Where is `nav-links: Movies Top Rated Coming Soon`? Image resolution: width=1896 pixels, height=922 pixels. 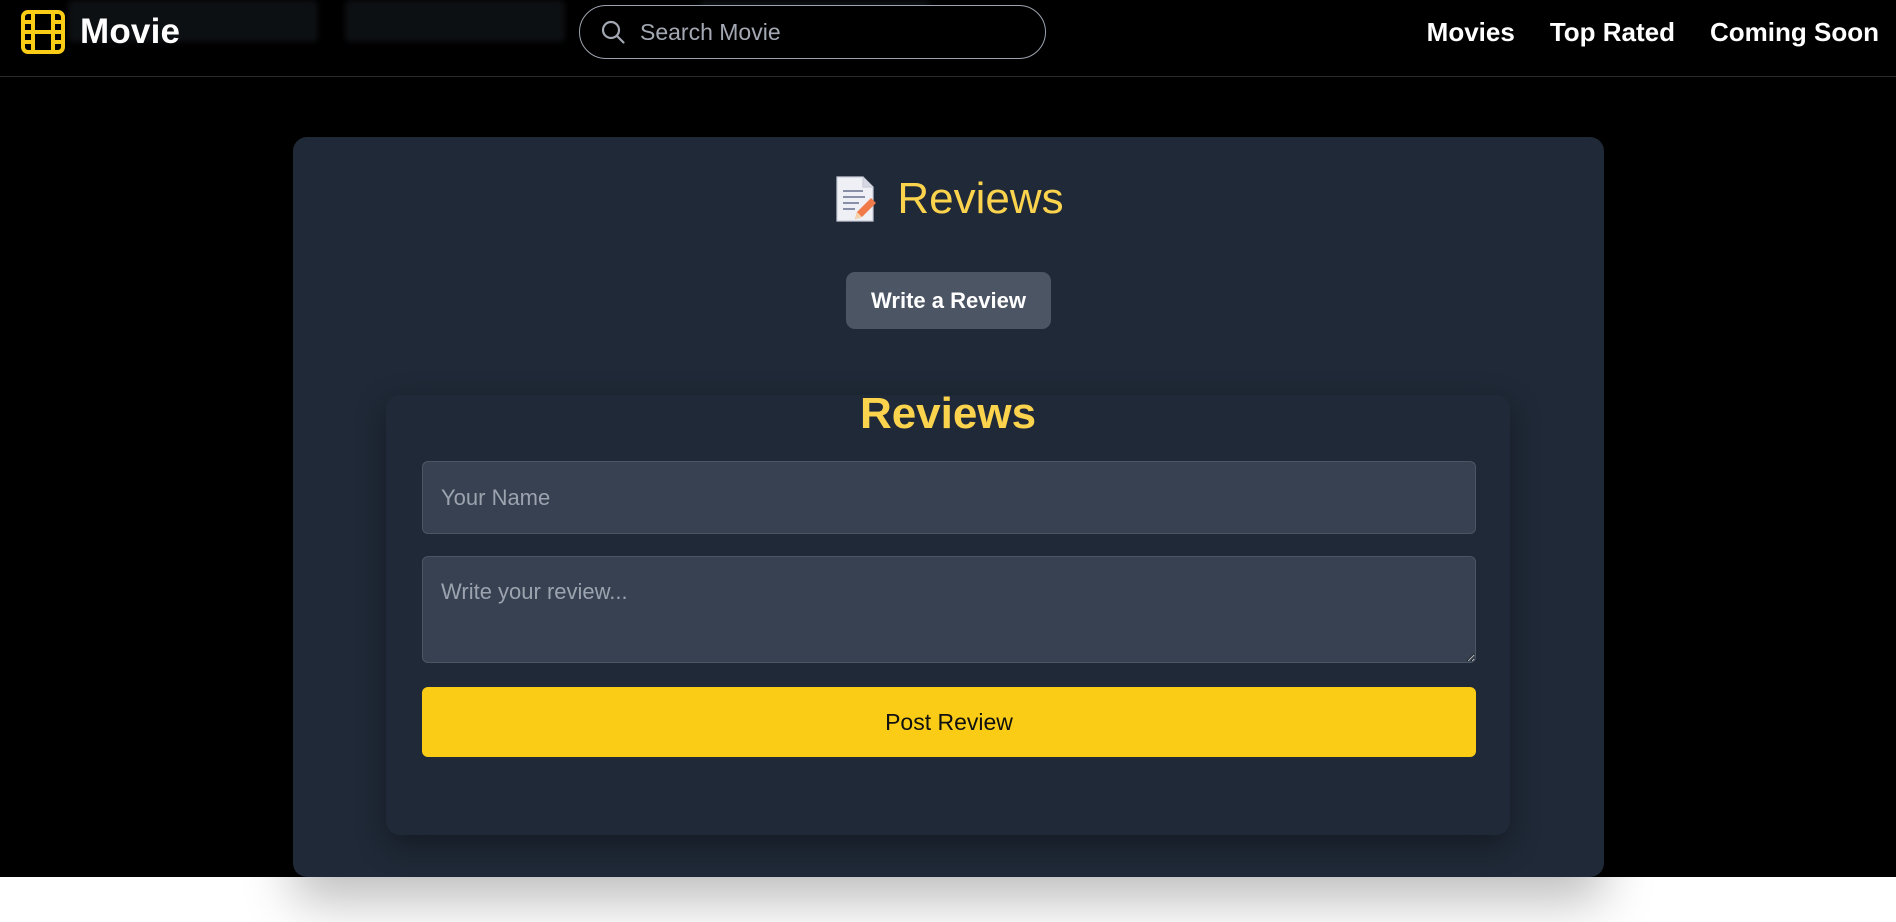 nav-links: Movies Top Rated Coming Soon is located at coordinates (1635, 32).